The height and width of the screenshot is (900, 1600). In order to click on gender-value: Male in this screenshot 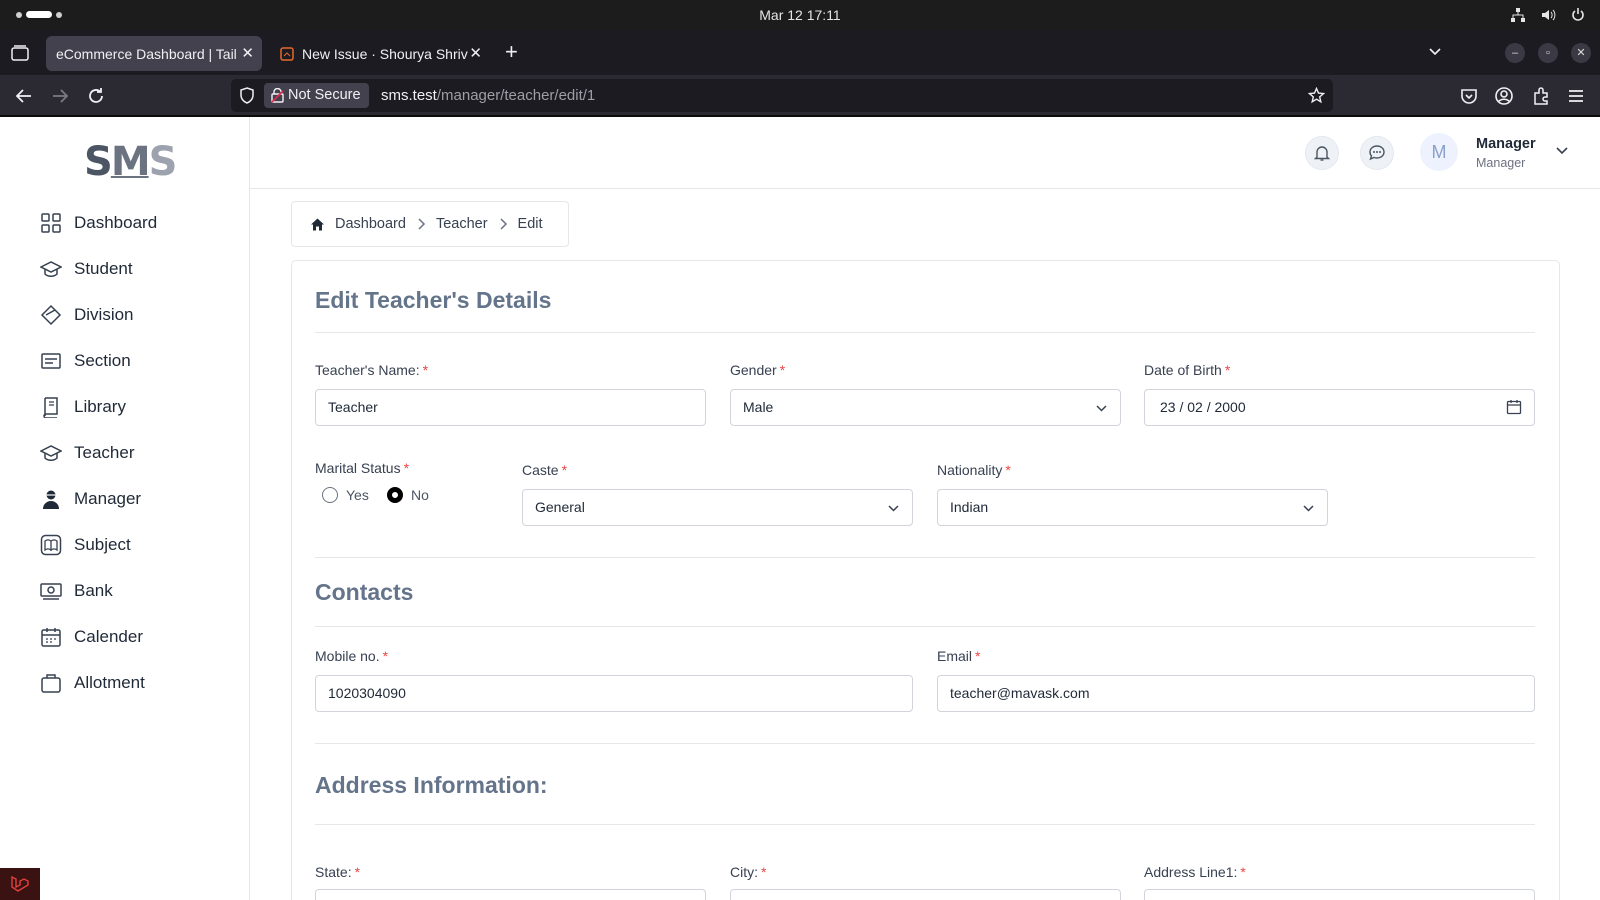, I will do `click(758, 407)`.